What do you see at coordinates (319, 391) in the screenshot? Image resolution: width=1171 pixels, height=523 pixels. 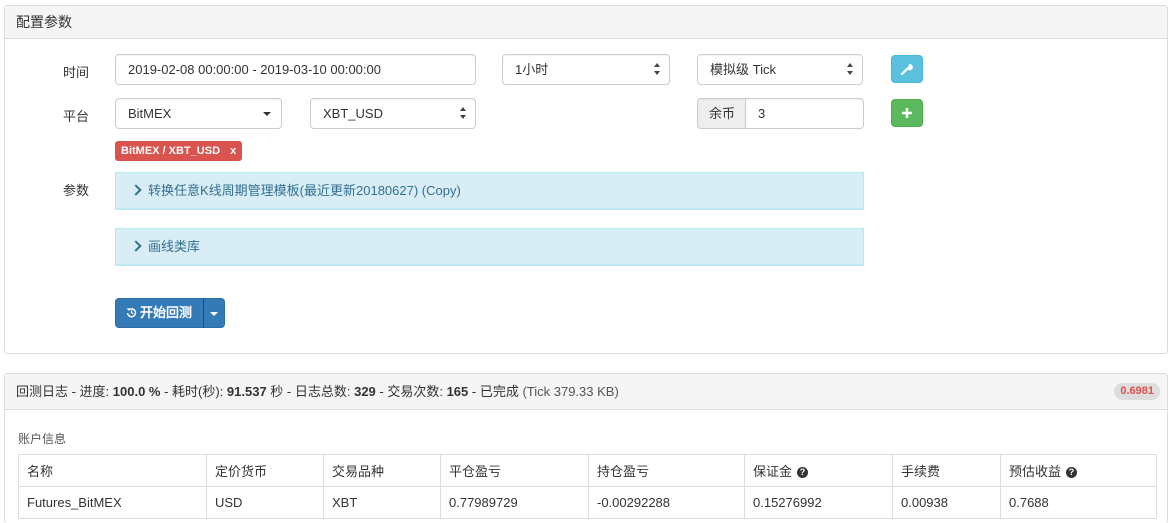 I see `log-count-label: - 日志总数:` at bounding box center [319, 391].